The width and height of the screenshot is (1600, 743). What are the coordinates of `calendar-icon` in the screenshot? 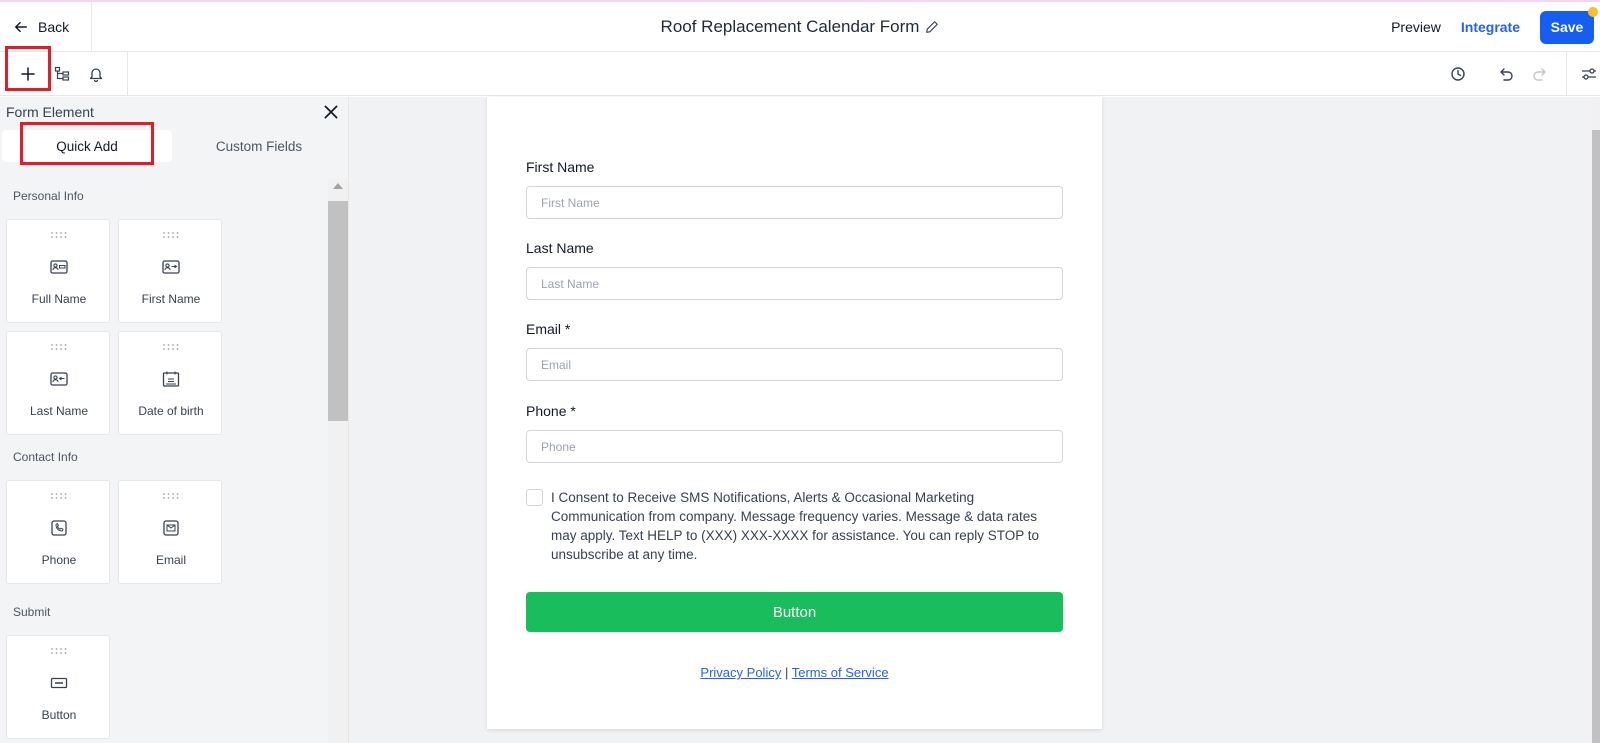 It's located at (171, 379).